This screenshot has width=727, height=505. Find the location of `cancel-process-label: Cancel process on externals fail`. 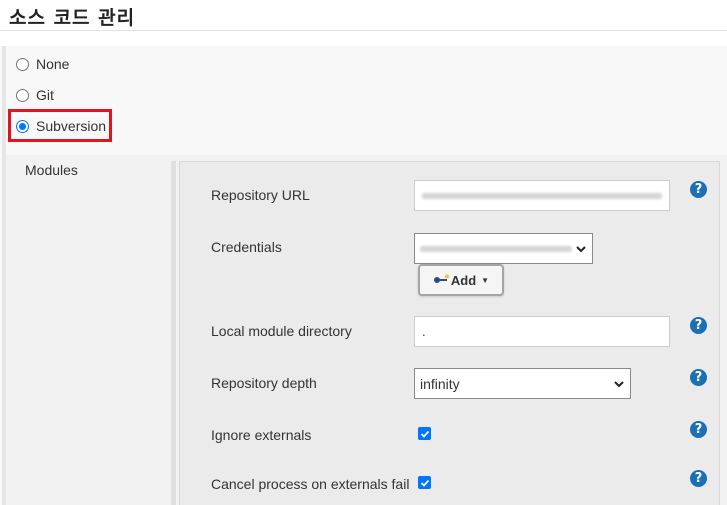

cancel-process-label: Cancel process on externals fail is located at coordinates (310, 484).